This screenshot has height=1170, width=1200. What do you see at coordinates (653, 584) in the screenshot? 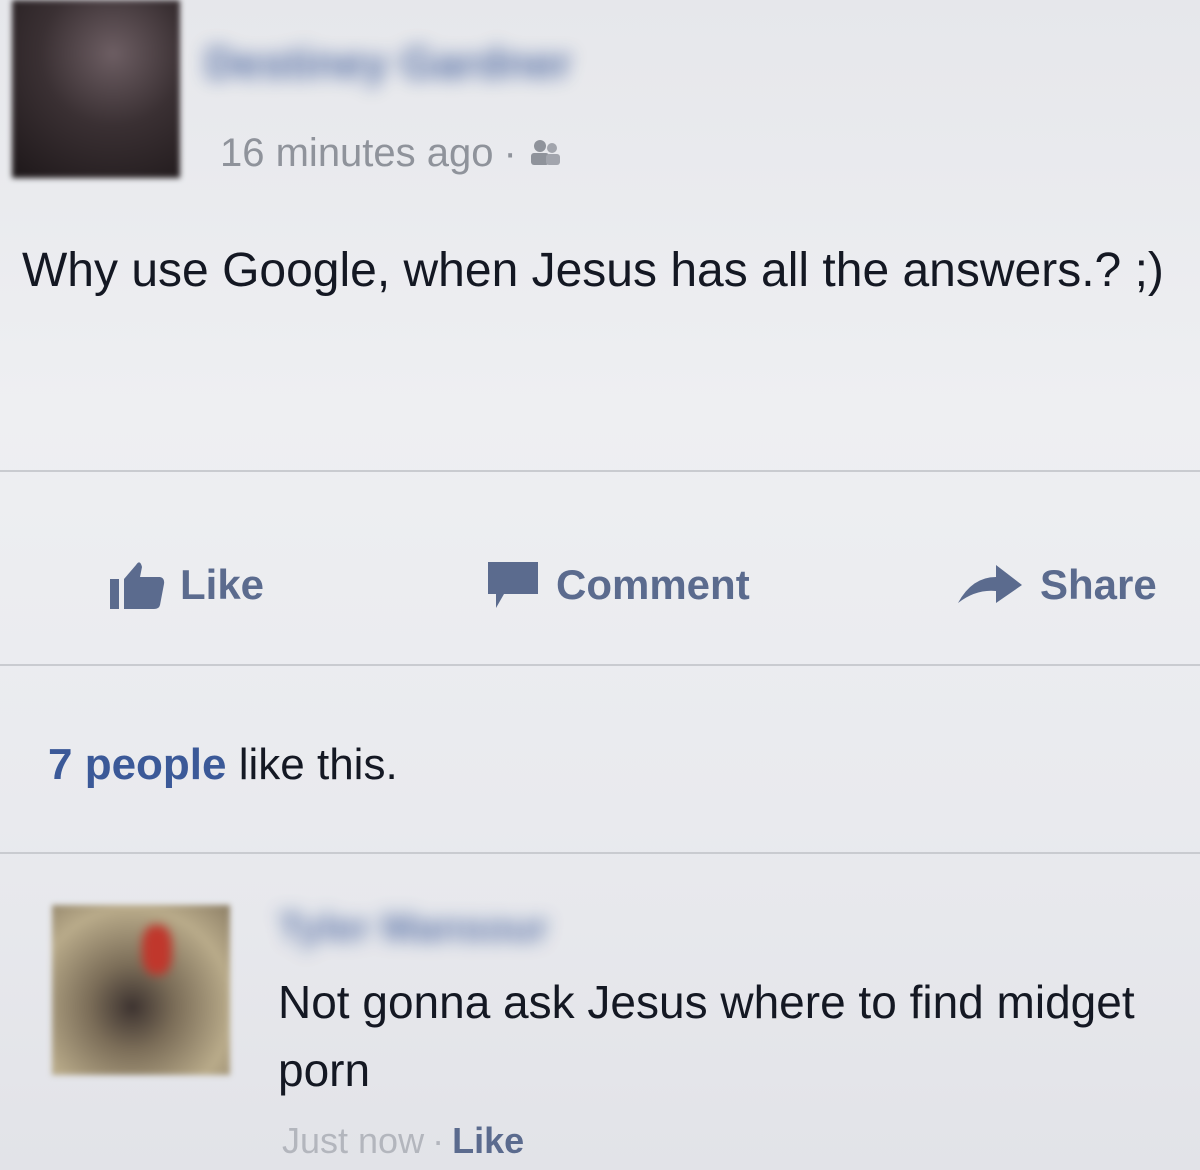
I see `comment-label: Comment` at bounding box center [653, 584].